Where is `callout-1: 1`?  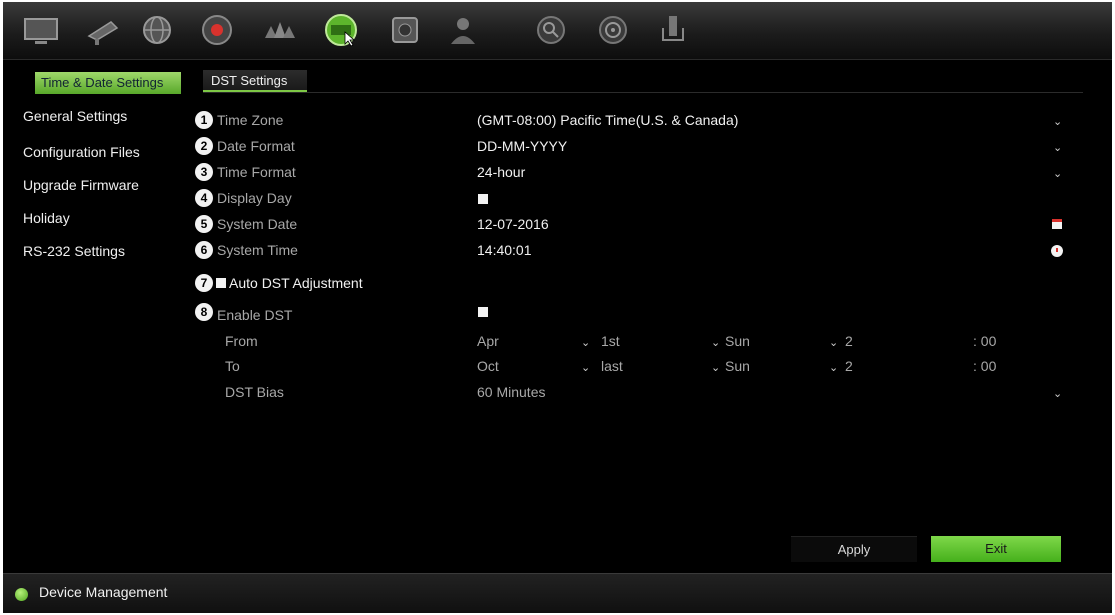 callout-1: 1 is located at coordinates (204, 120).